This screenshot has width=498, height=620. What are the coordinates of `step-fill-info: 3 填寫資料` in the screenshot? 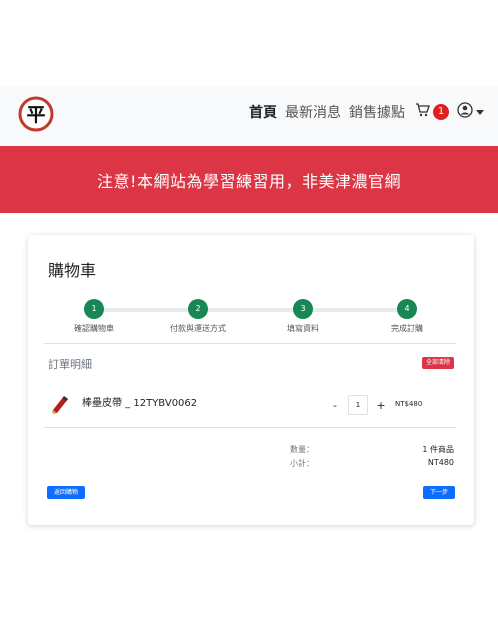 It's located at (303, 316).